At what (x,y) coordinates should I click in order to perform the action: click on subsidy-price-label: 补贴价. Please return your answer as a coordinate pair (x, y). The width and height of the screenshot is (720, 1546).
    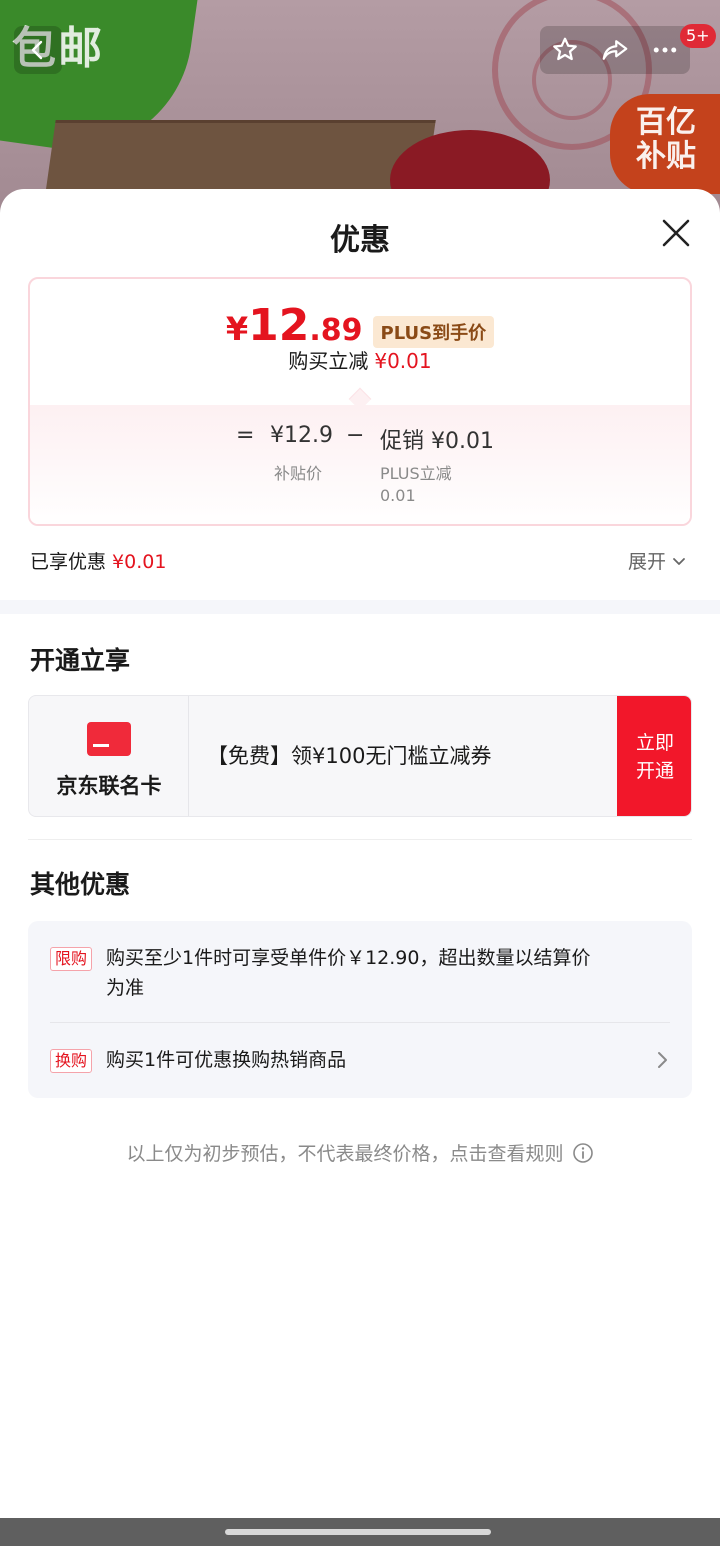
    Looking at the image, I should click on (298, 473).